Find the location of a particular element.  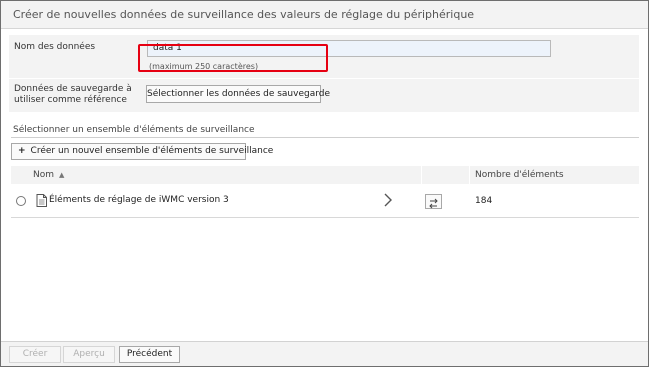

table-header: Nom ▲ Nombre d'éléments is located at coordinates (325, 175).